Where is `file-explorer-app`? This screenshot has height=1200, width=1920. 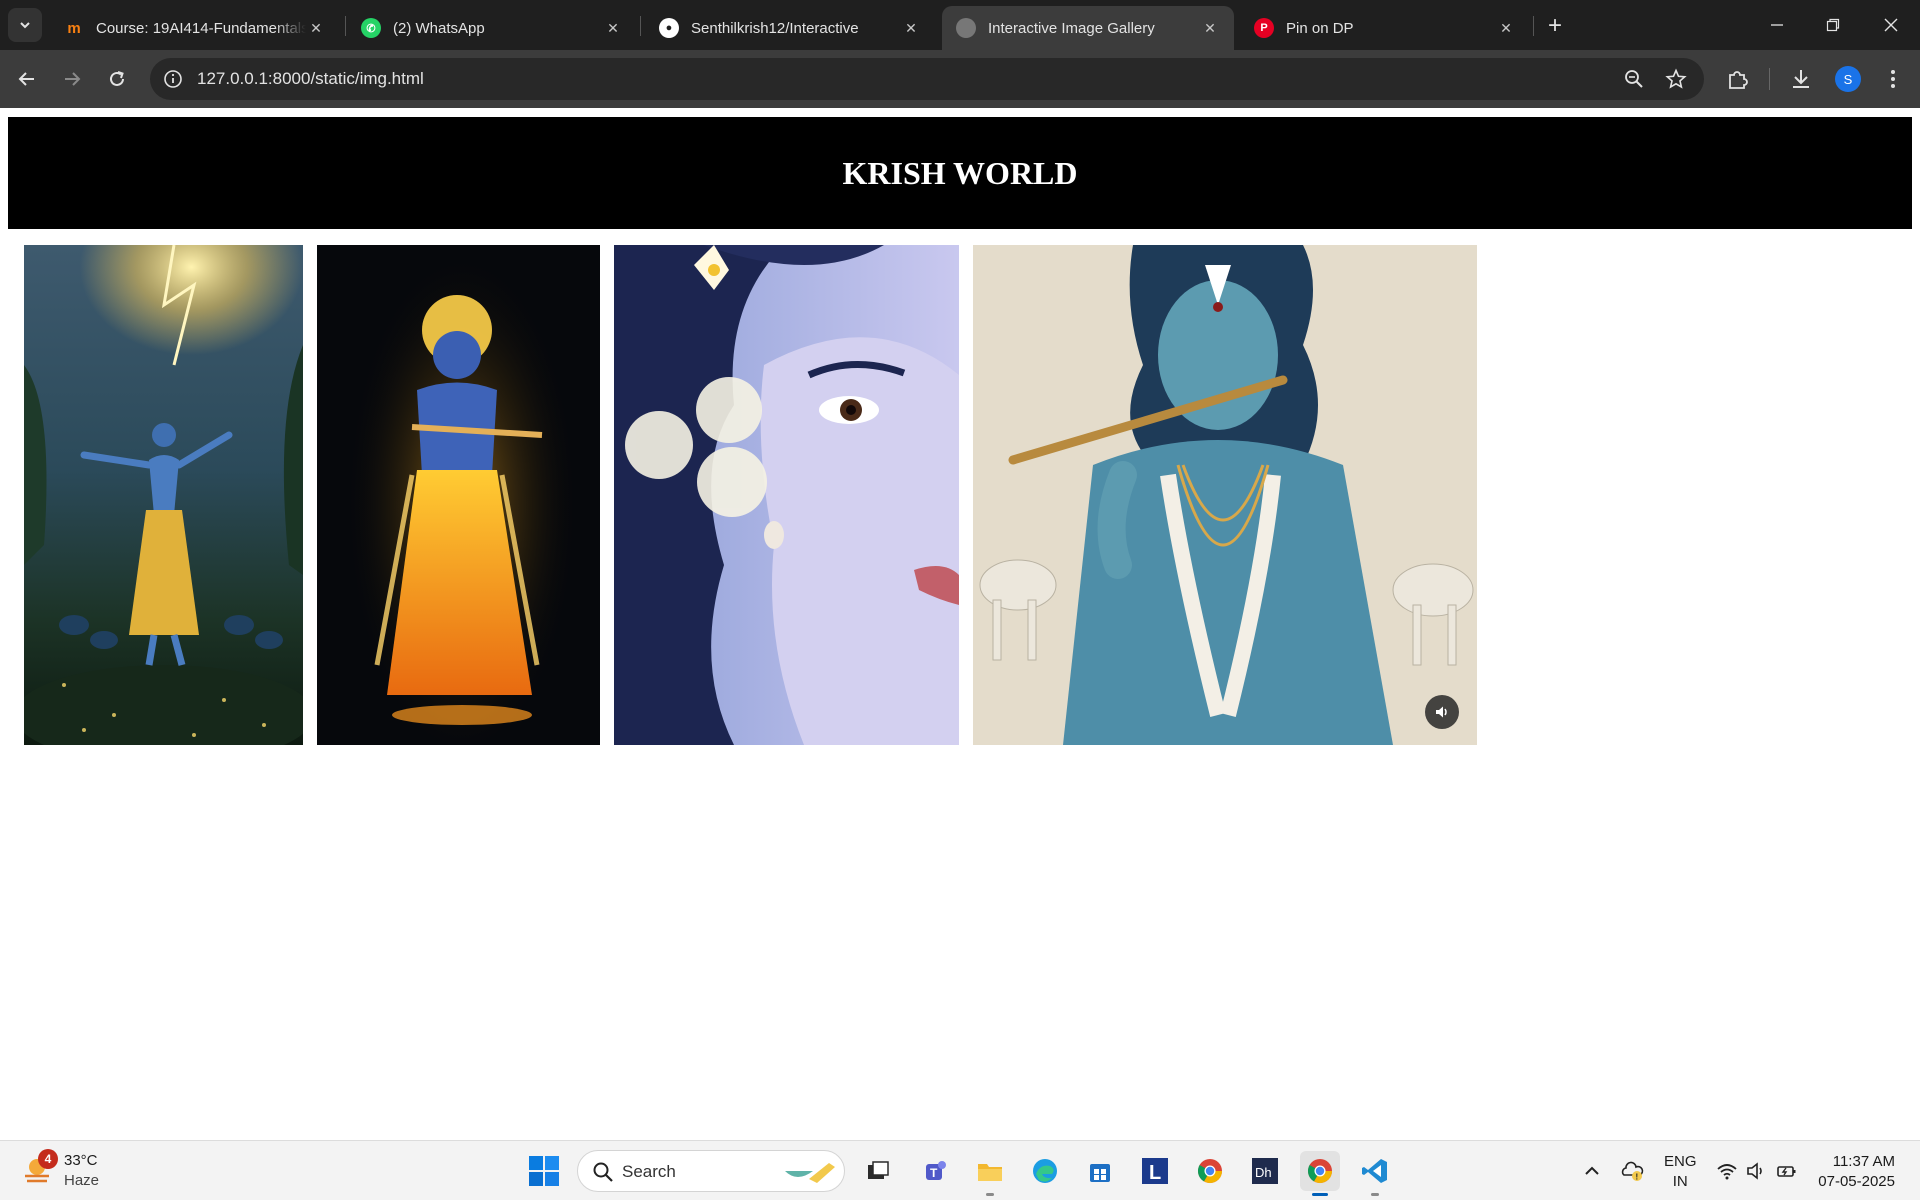 file-explorer-app is located at coordinates (990, 1171).